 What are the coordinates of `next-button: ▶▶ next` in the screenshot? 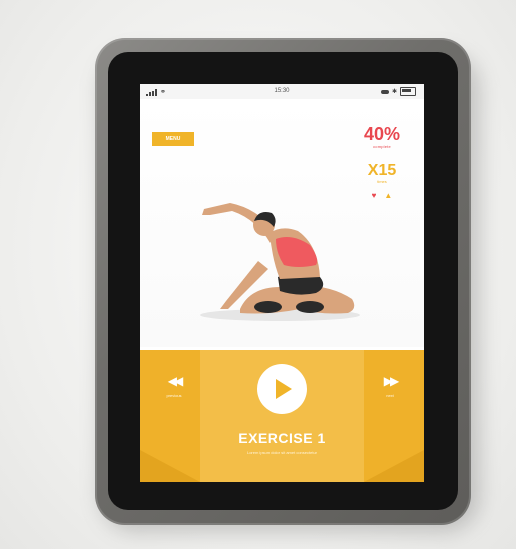 It's located at (390, 386).